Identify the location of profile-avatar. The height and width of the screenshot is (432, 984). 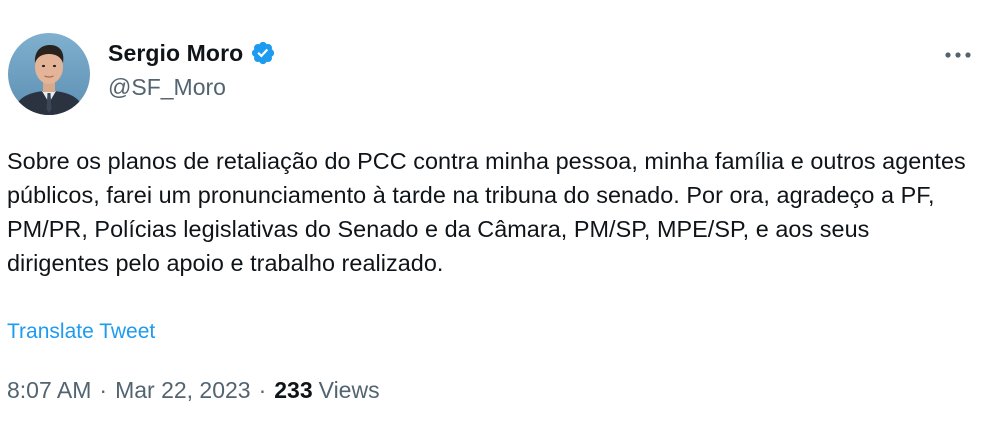
(49, 74).